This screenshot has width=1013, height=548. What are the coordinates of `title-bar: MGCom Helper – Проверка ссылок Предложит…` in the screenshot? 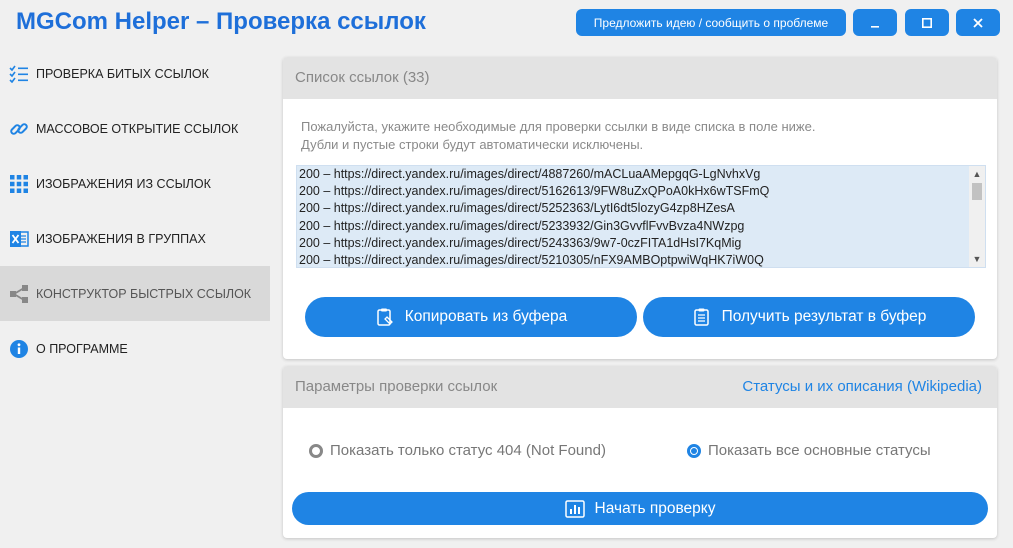 It's located at (506, 23).